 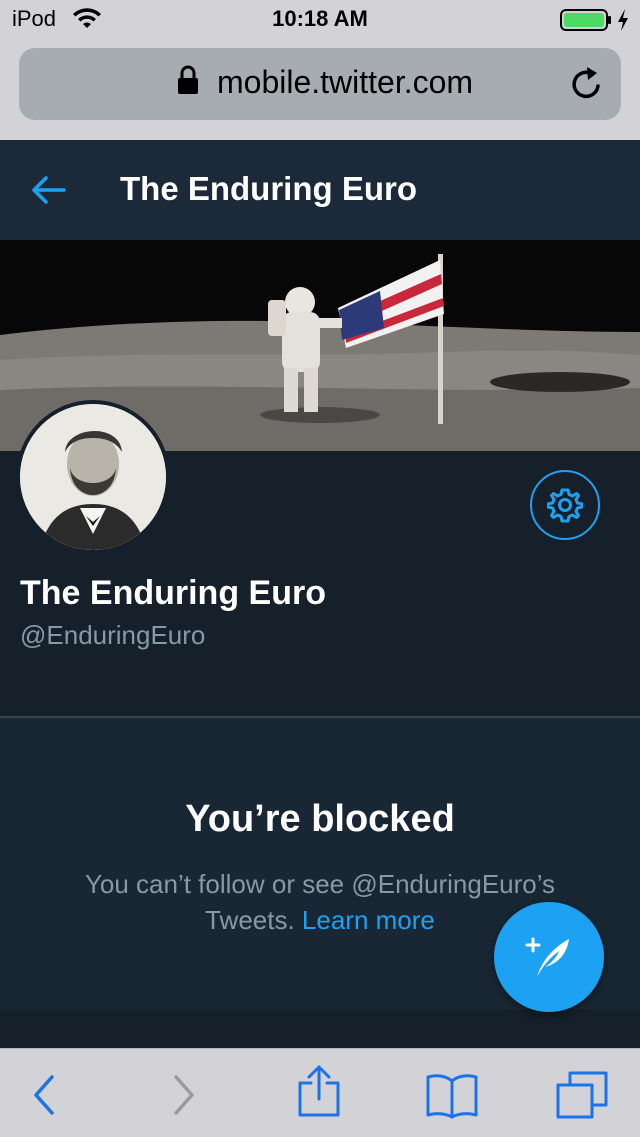 I want to click on tabs-icon, so click(x=582, y=1095).